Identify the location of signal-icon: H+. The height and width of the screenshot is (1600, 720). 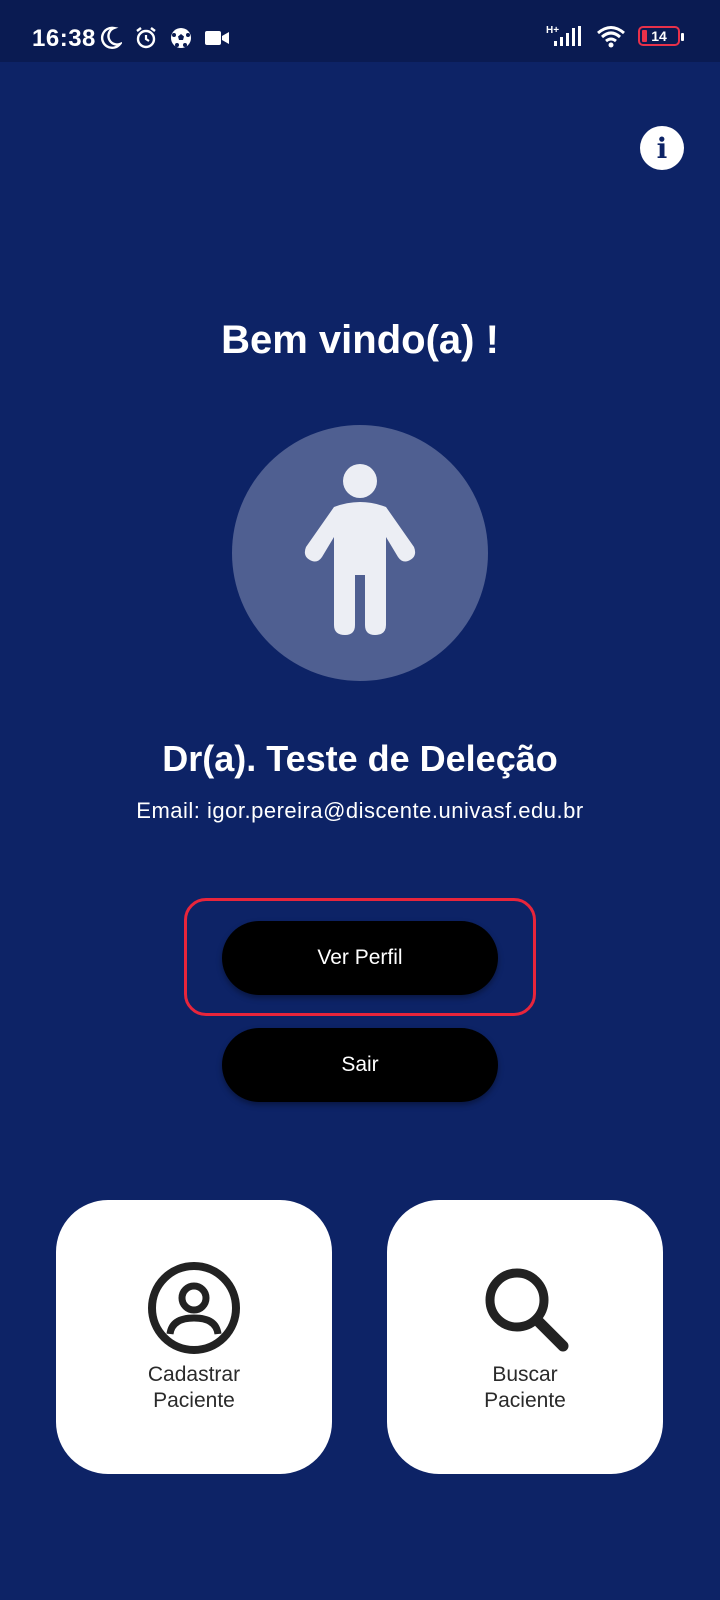
(564, 36).